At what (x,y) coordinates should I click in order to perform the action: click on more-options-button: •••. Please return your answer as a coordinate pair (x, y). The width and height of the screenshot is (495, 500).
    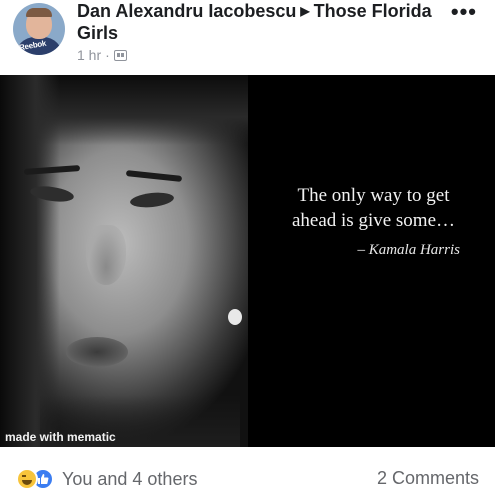
    Looking at the image, I should click on (464, 12).